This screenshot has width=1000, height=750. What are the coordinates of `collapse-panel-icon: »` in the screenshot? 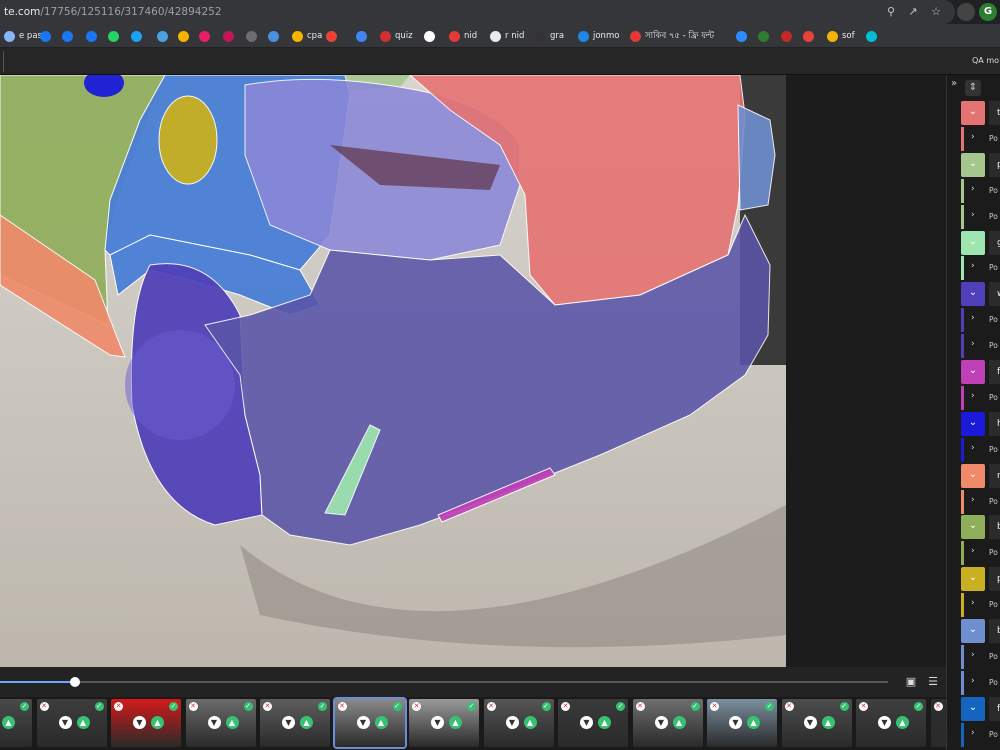 It's located at (954, 83).